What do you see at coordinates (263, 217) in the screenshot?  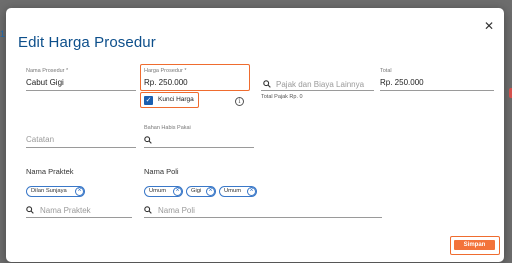 I see `nama-poli-underline` at bounding box center [263, 217].